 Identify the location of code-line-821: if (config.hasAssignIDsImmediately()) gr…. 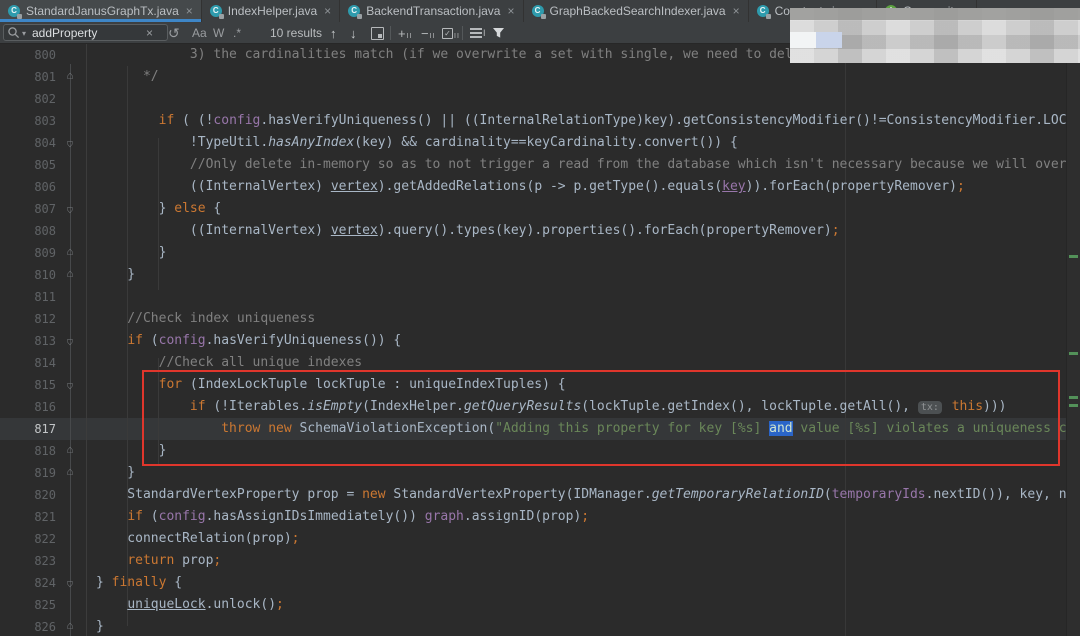
(294, 517).